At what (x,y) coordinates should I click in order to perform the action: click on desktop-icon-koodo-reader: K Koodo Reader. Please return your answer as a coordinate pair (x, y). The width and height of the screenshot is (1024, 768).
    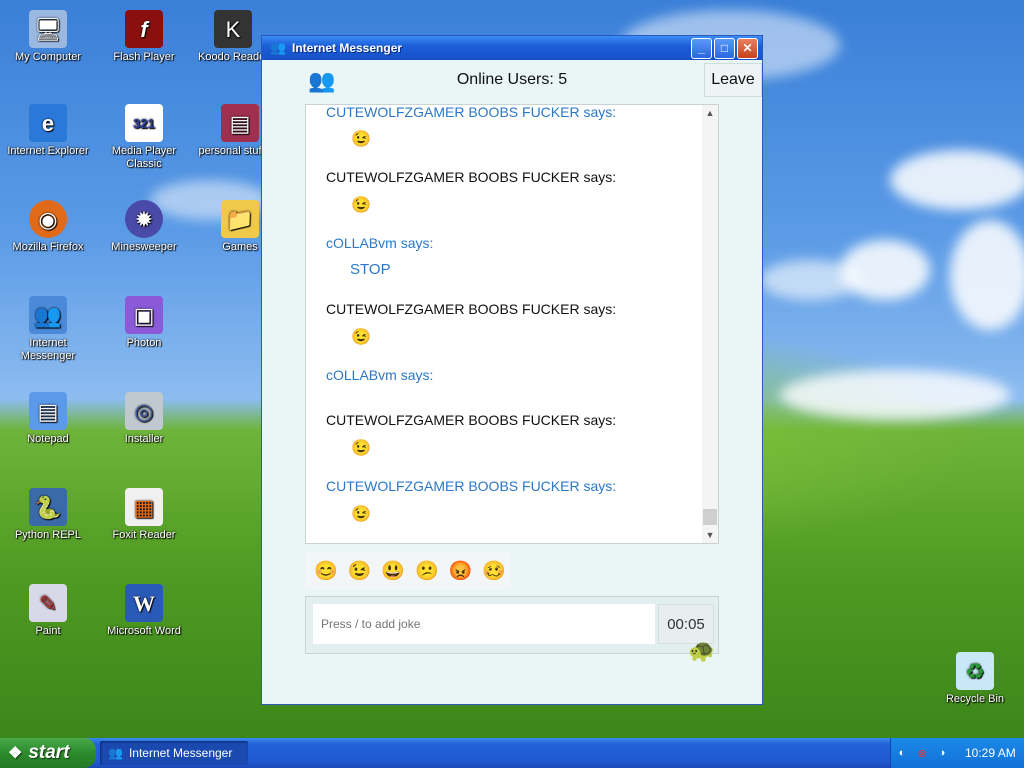
    Looking at the image, I should click on (233, 37).